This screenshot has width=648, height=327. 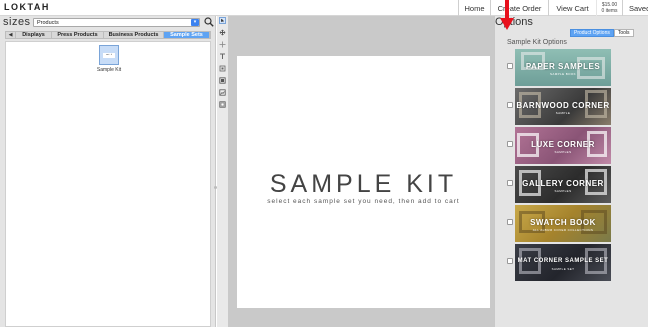 I want to click on product-thumbnail: smt . k, so click(x=109, y=55).